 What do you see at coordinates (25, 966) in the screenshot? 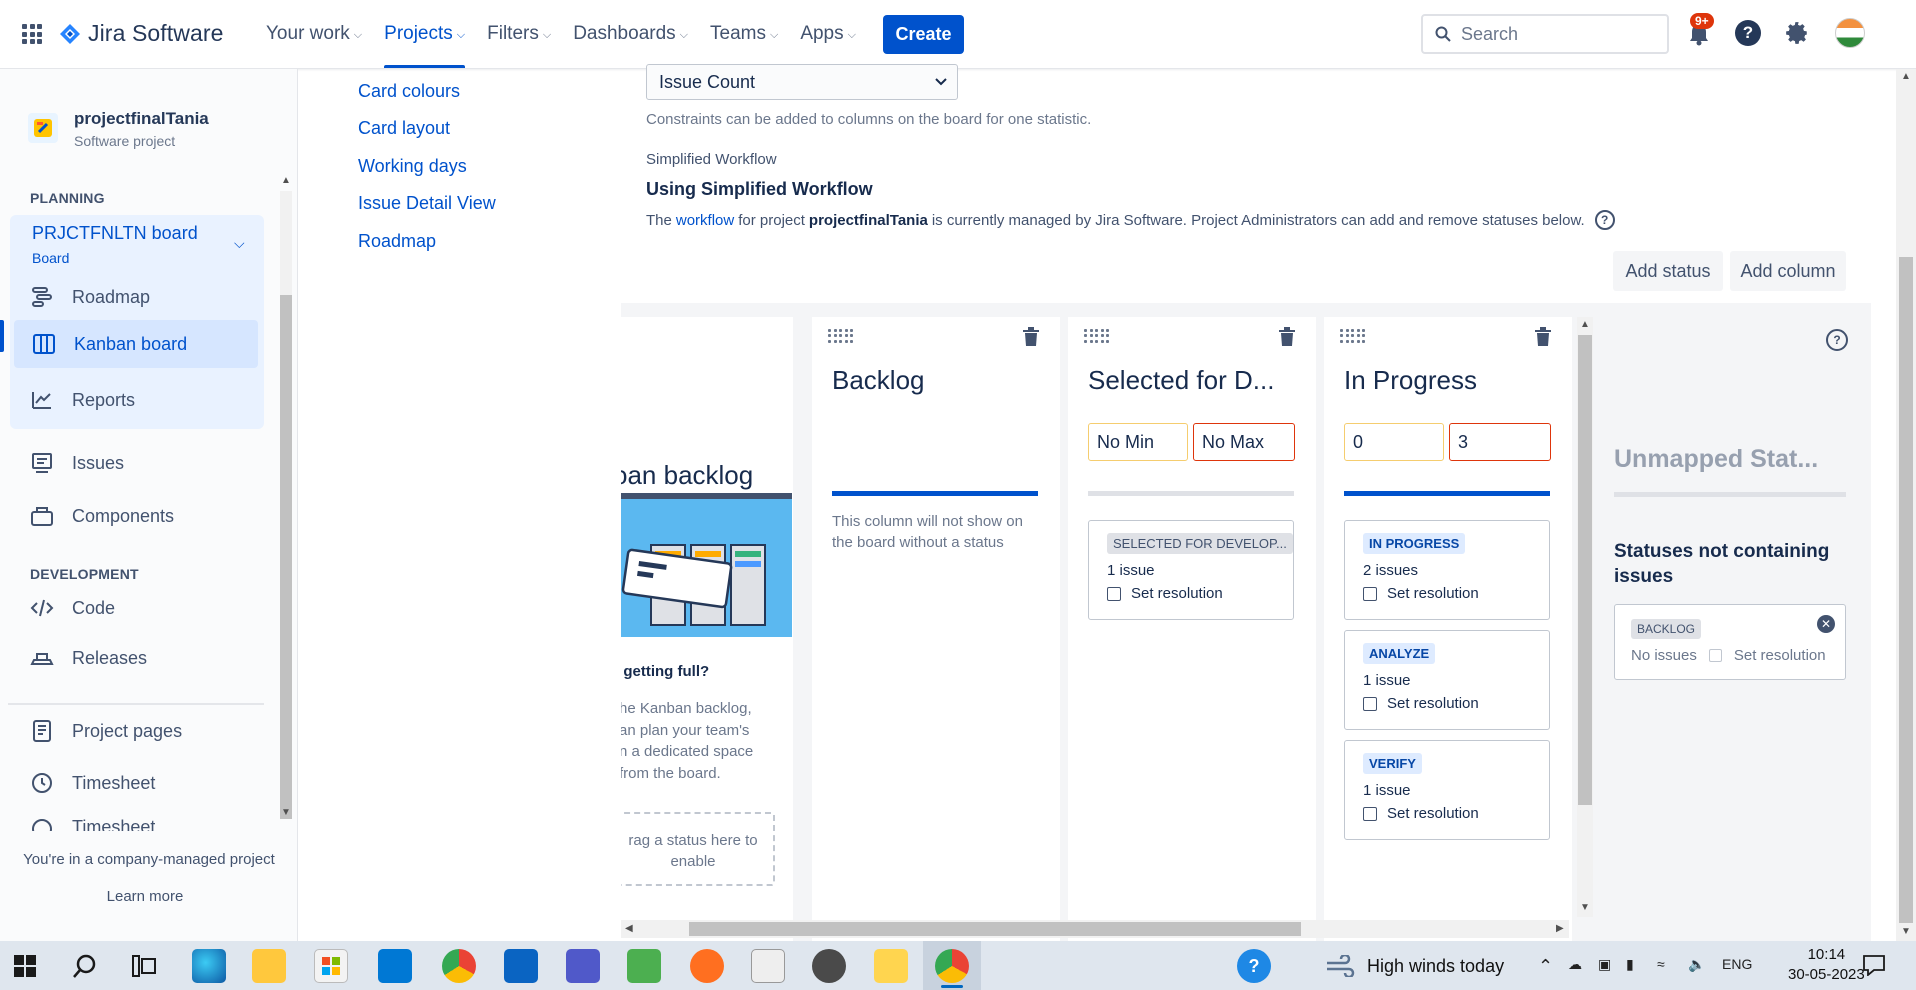
I see `windows-start-icon` at bounding box center [25, 966].